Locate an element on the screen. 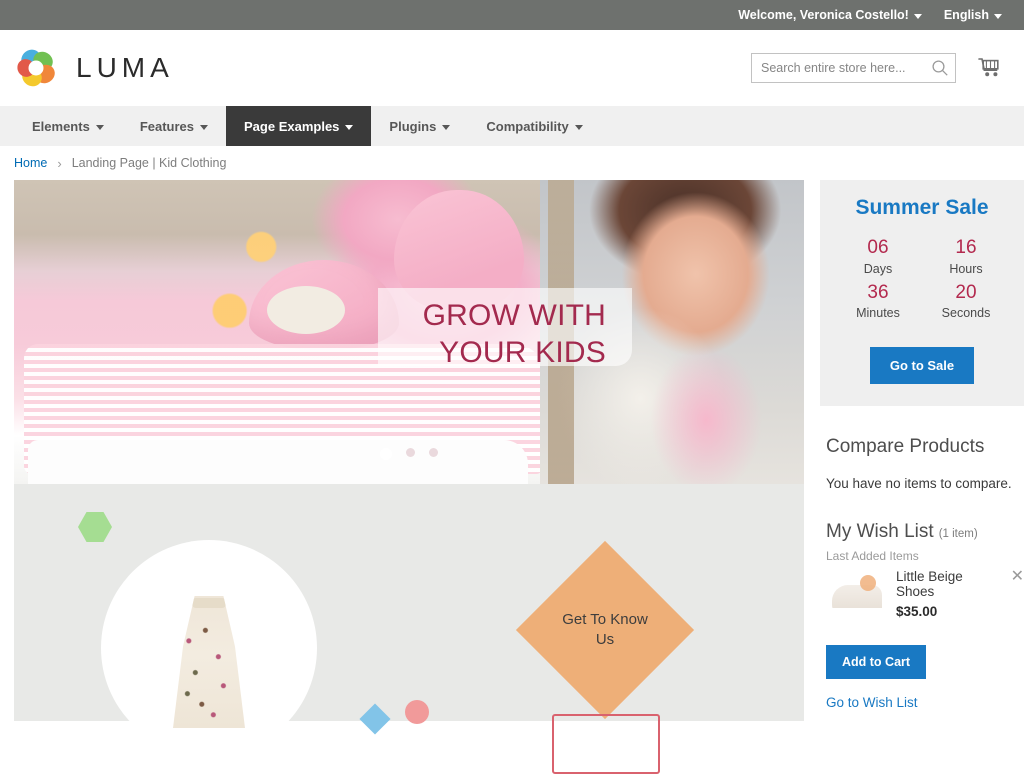 The height and width of the screenshot is (774, 1024). hero-caption-line-2: YOUR KIDS is located at coordinates (522, 352).